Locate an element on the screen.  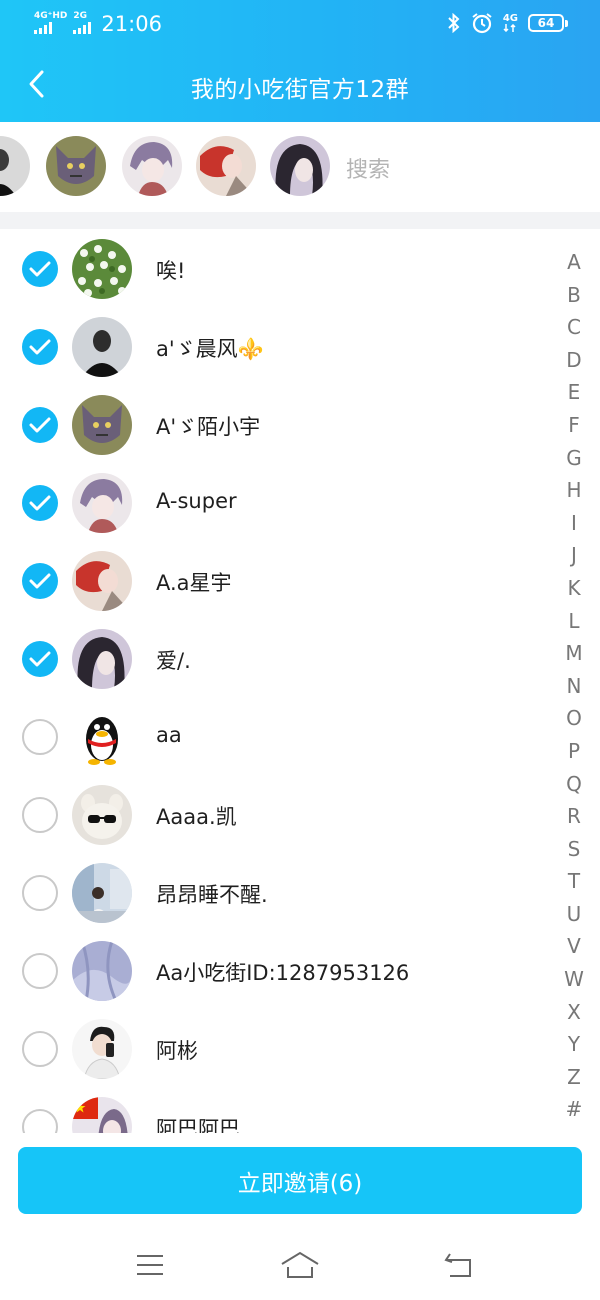
member-name: Aaaa.凯 is located at coordinates (196, 817).